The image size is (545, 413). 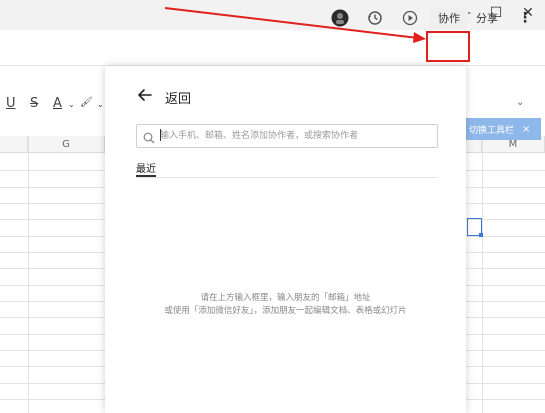 I want to click on fill-handle, so click(x=481, y=235).